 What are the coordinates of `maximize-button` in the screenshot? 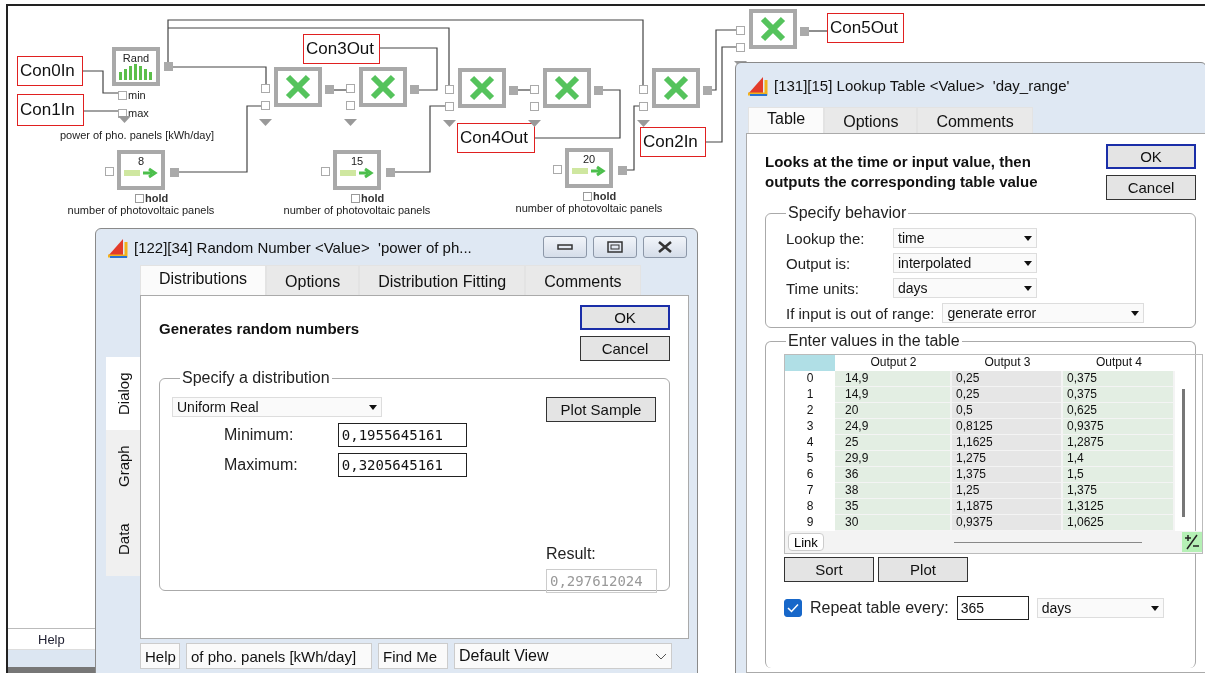 It's located at (615, 247).